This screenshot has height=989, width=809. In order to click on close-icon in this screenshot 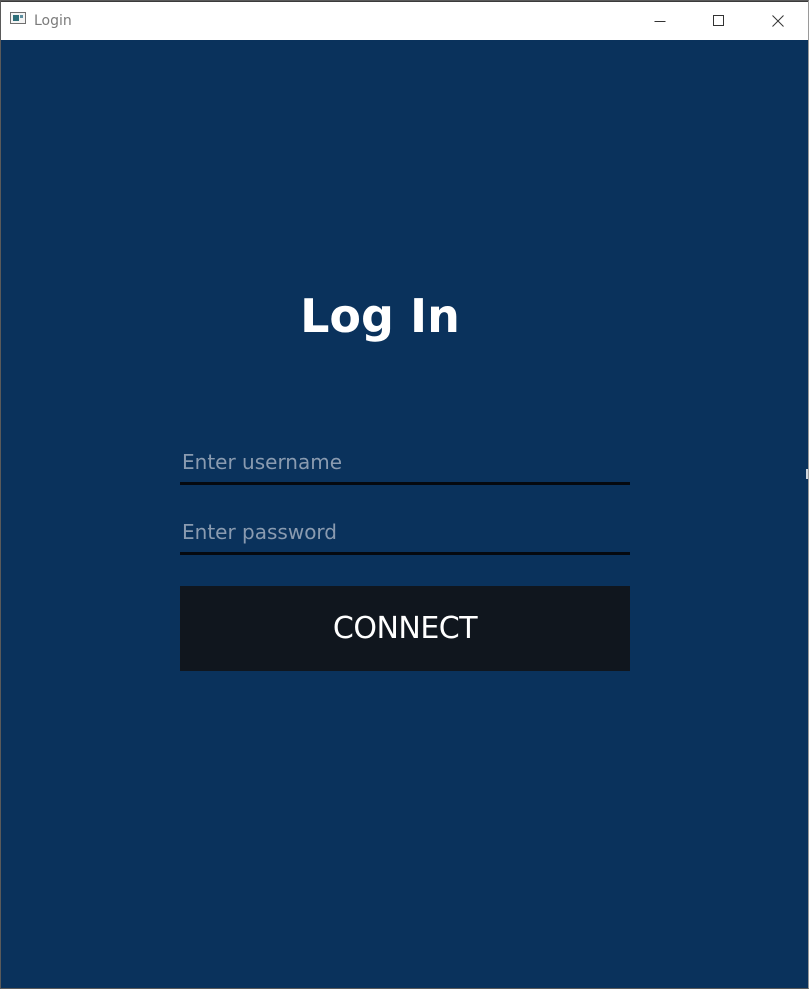, I will do `click(778, 21)`.